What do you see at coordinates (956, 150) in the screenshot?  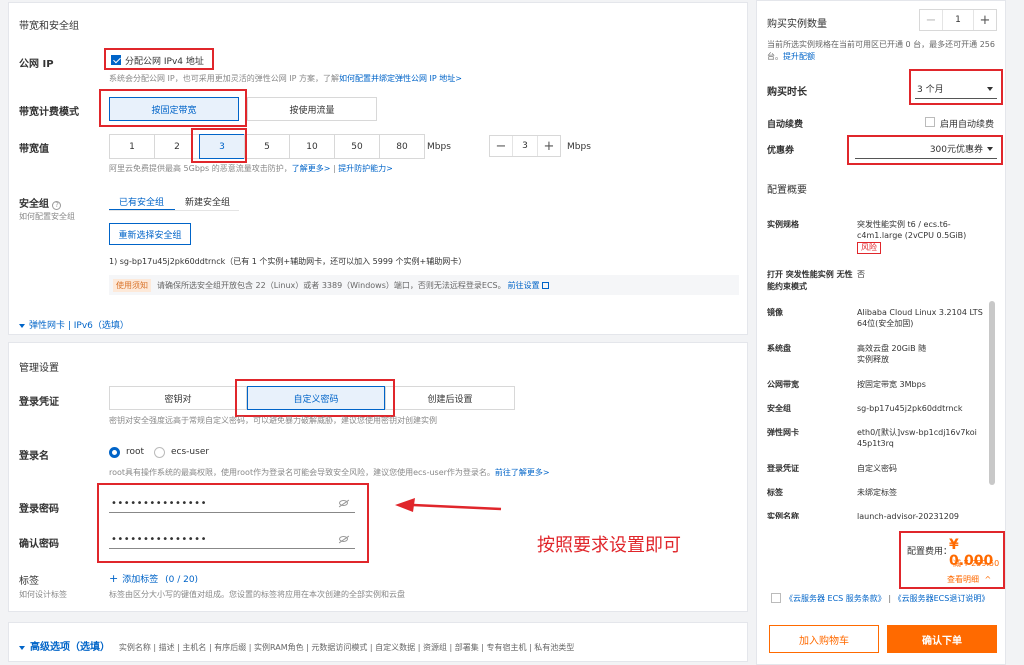 I see `coupon-value: 300元优惠券` at bounding box center [956, 150].